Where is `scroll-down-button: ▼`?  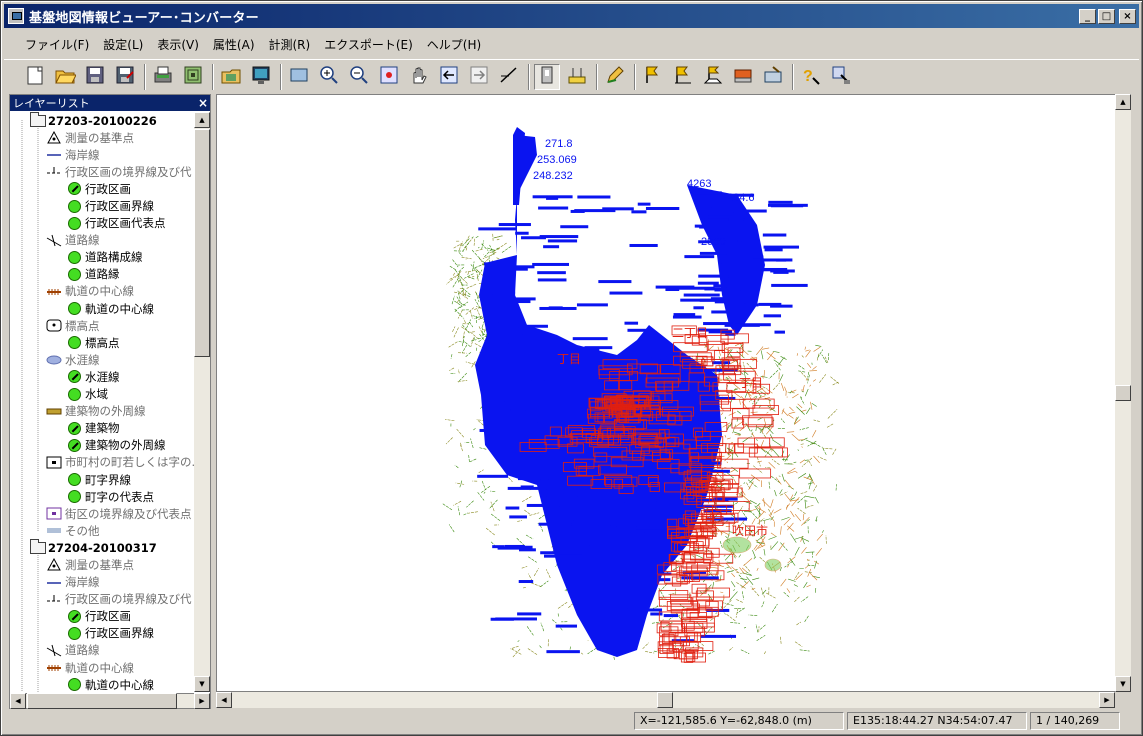 scroll-down-button: ▼ is located at coordinates (202, 684).